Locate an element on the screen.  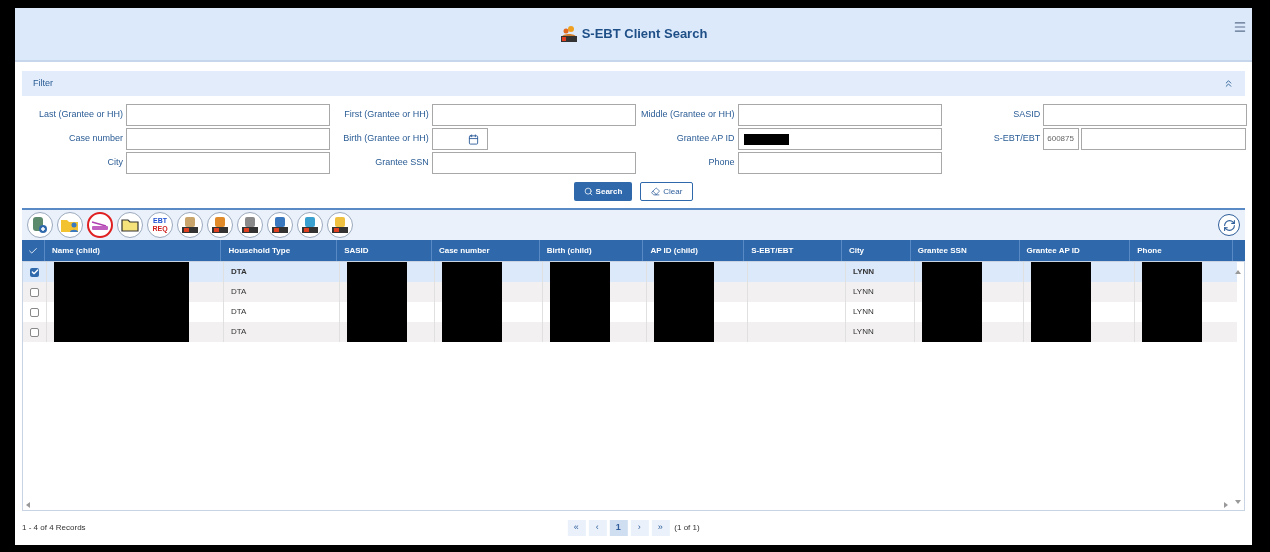
scroll-up-icon is located at coordinates (1238, 272).